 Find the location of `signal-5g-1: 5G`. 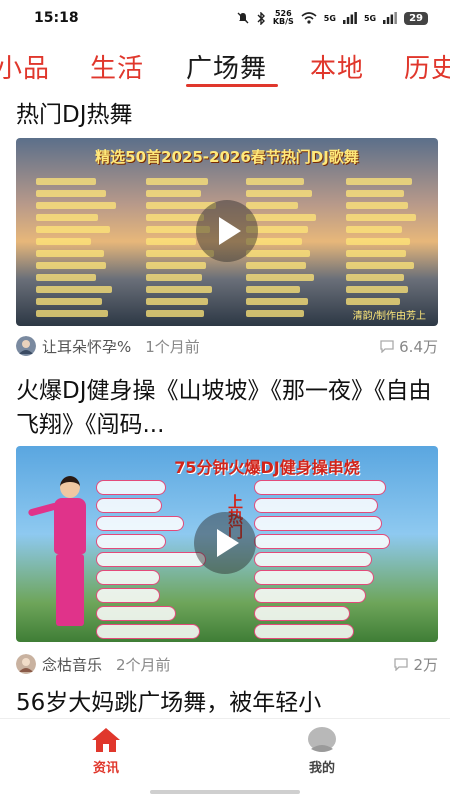

signal-5g-1: 5G is located at coordinates (329, 18).